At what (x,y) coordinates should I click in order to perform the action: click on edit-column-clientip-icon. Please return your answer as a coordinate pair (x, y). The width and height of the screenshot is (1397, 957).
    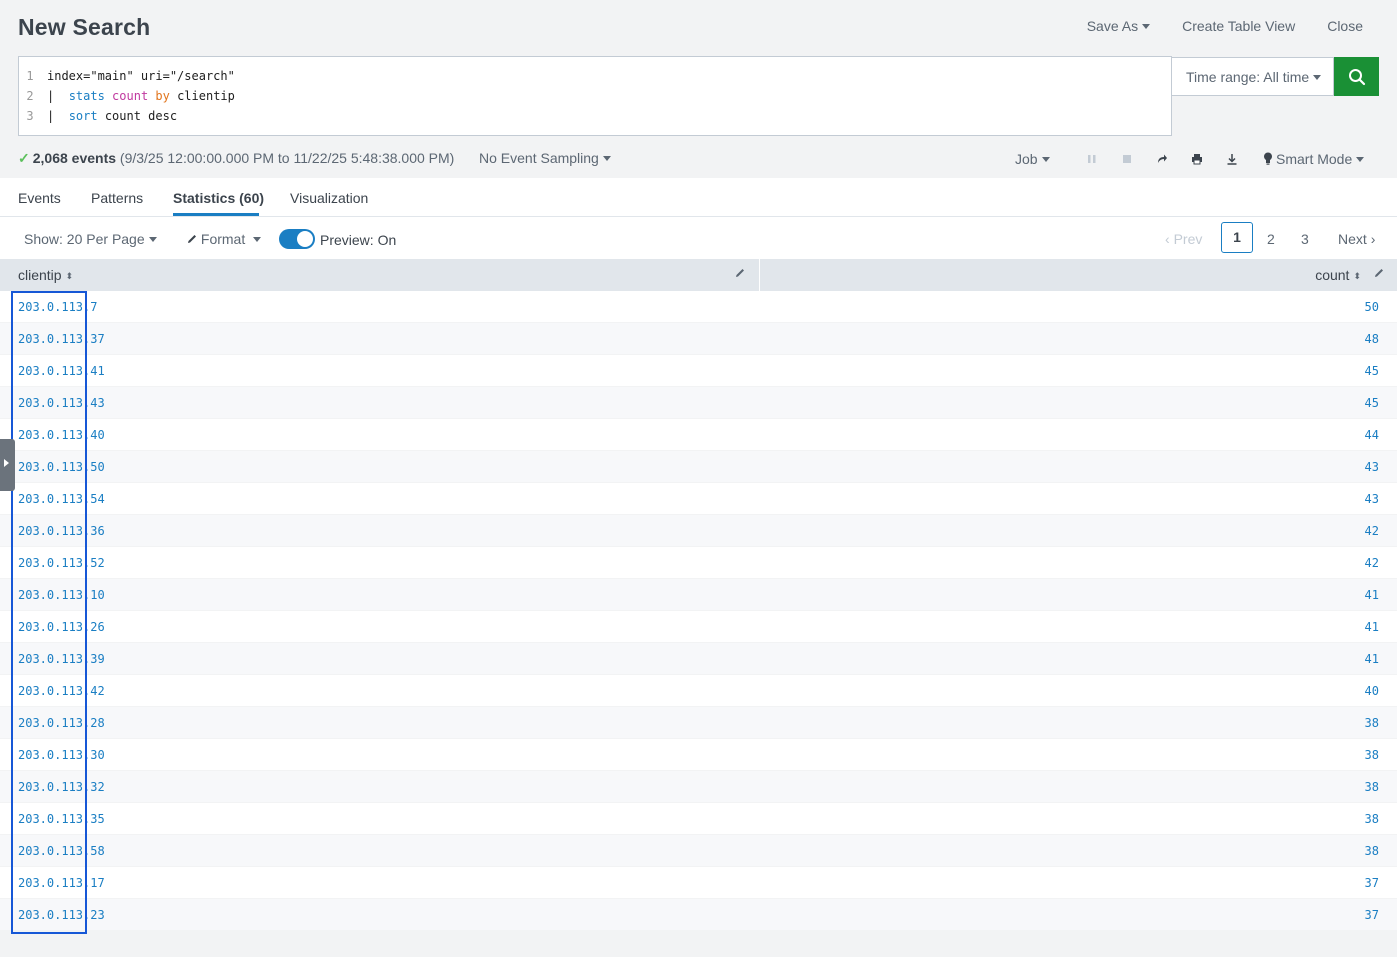
    Looking at the image, I should click on (740, 273).